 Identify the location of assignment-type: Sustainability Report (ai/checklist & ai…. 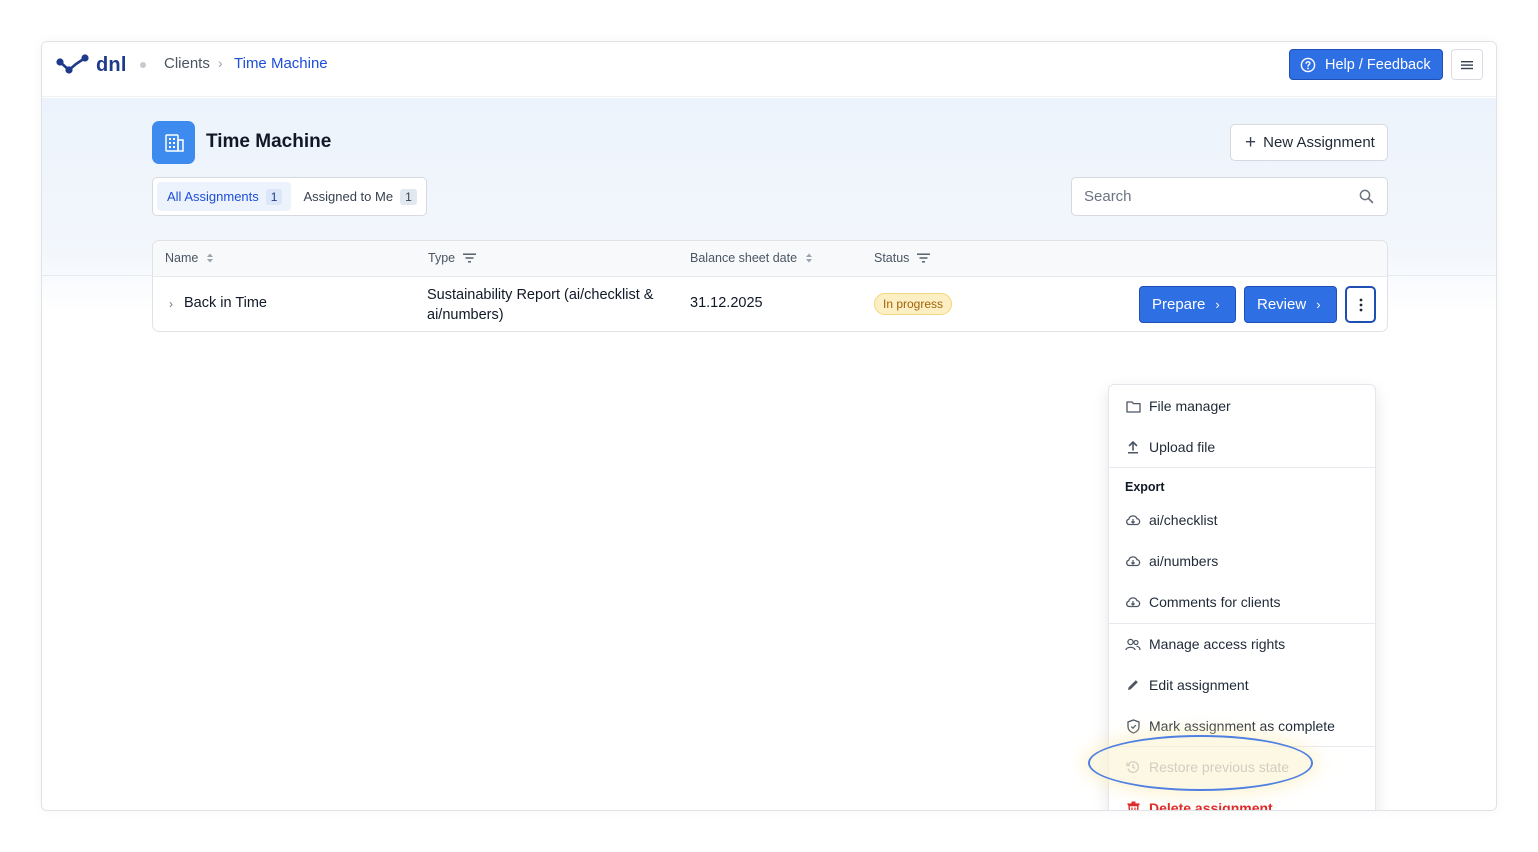
(540, 305).